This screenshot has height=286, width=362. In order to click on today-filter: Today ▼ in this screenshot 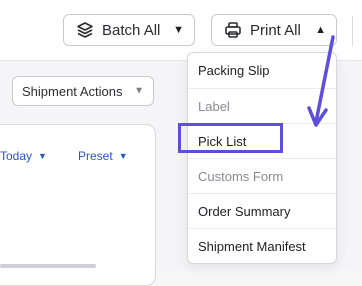, I will do `click(23, 156)`.